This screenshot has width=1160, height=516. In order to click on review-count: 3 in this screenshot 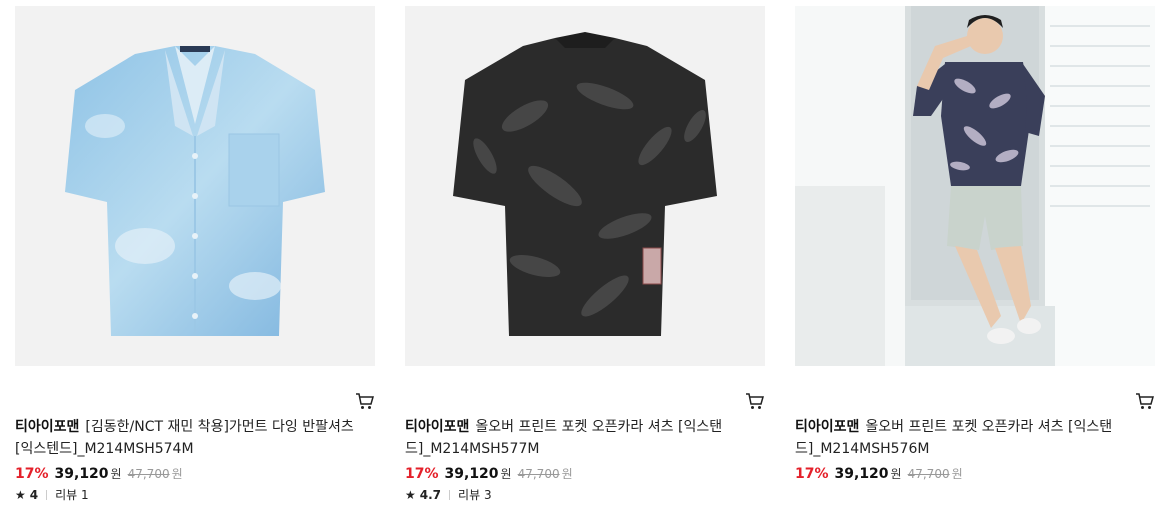, I will do `click(487, 495)`.